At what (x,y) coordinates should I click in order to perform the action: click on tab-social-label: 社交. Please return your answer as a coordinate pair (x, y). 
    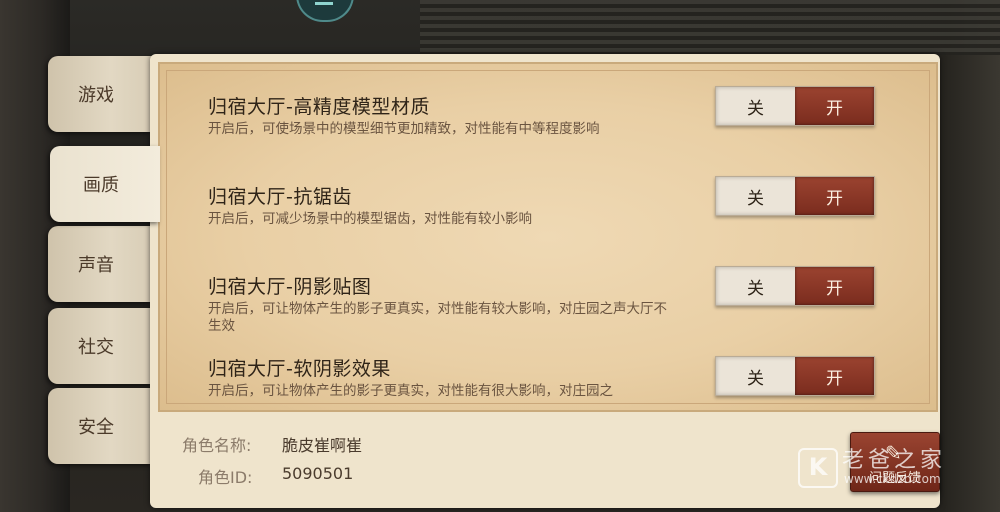
    Looking at the image, I should click on (96, 347).